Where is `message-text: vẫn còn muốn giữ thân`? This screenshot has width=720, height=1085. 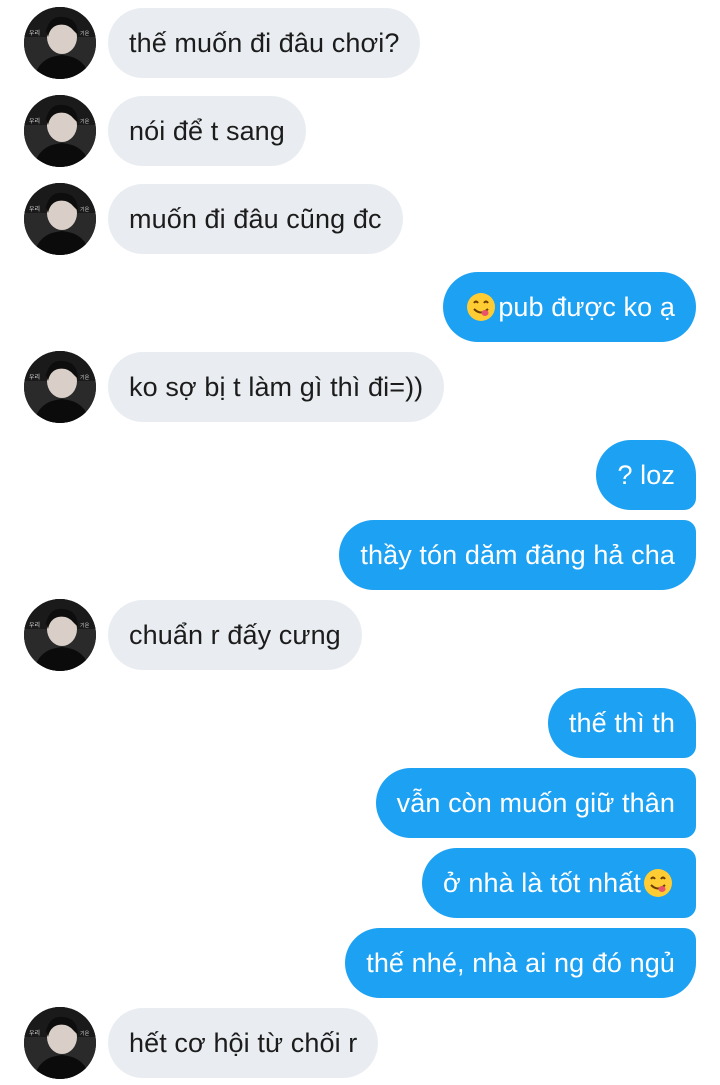
message-text: vẫn còn muốn giữ thân is located at coordinates (535, 802).